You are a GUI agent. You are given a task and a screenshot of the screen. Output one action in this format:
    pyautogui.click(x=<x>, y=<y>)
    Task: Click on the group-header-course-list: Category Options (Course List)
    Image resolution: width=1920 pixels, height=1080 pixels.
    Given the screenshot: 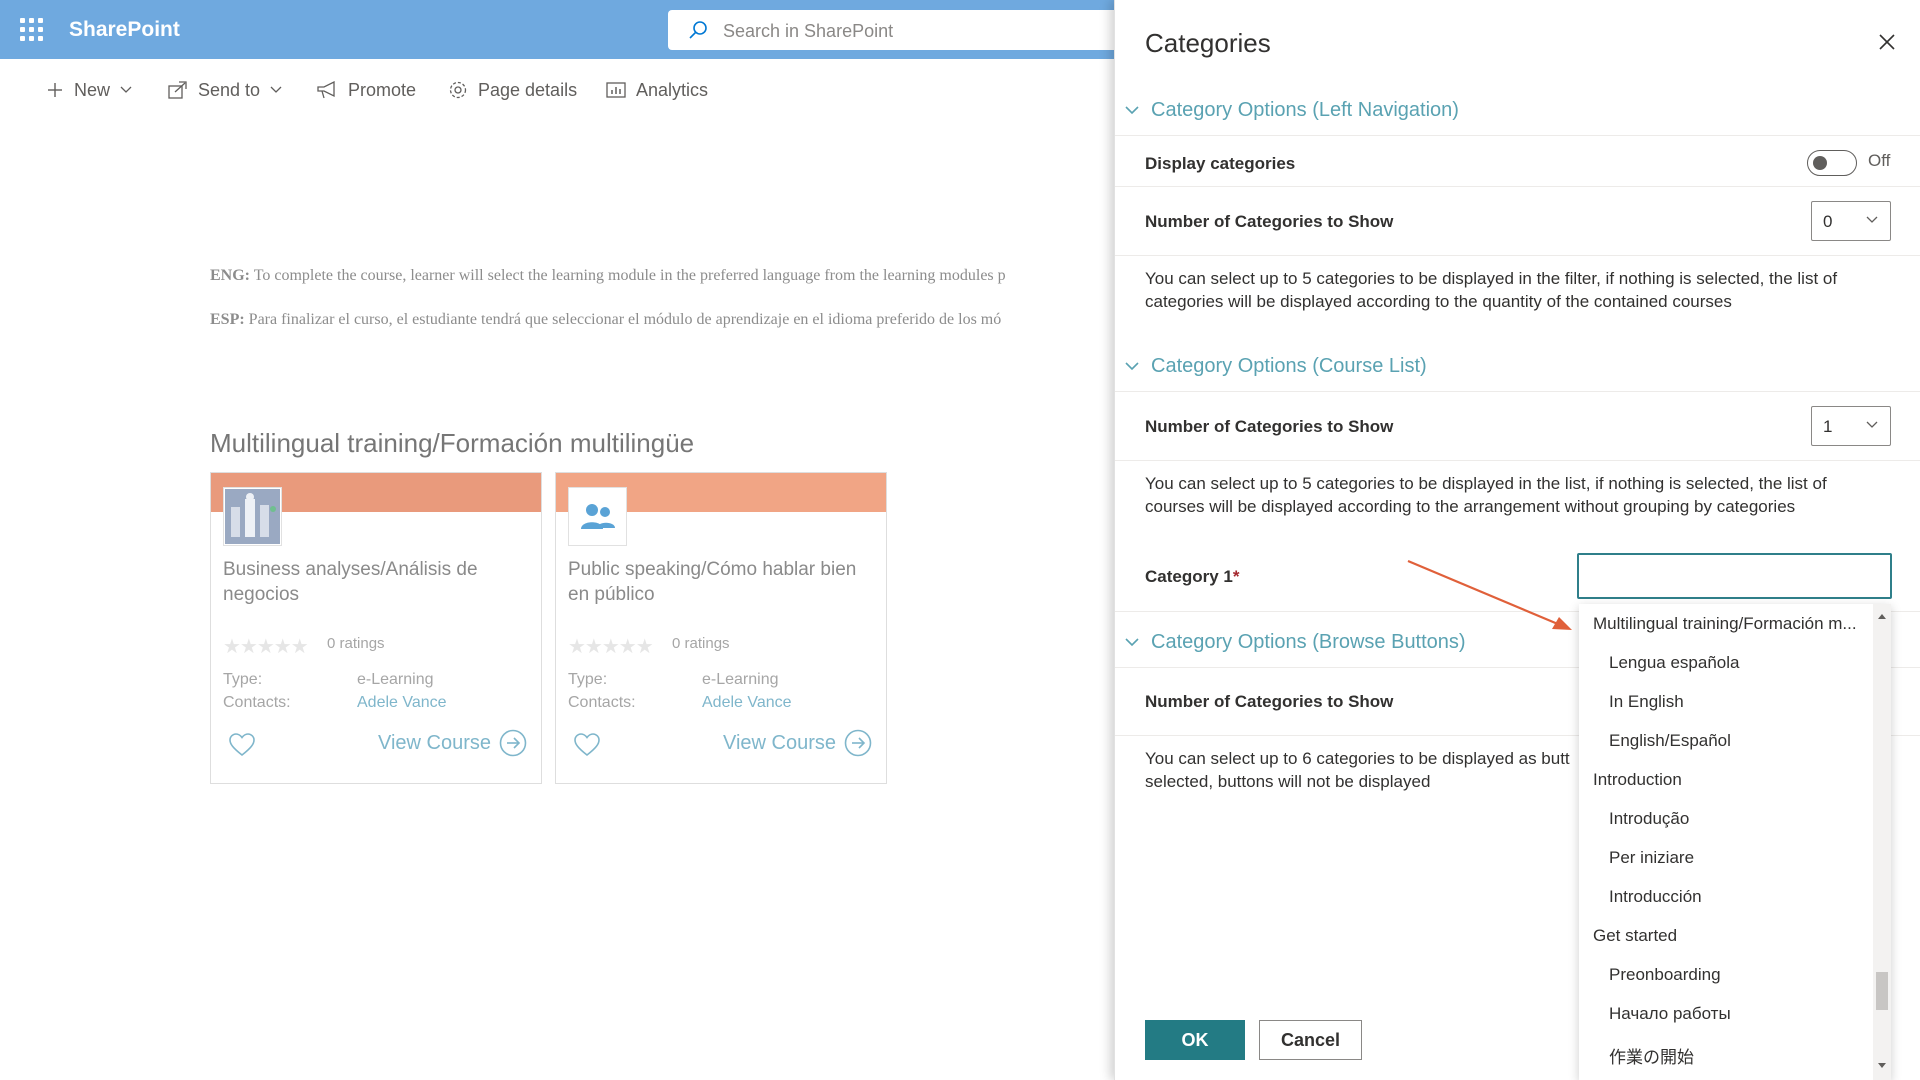 What is the action you would take?
    pyautogui.click(x=1276, y=366)
    